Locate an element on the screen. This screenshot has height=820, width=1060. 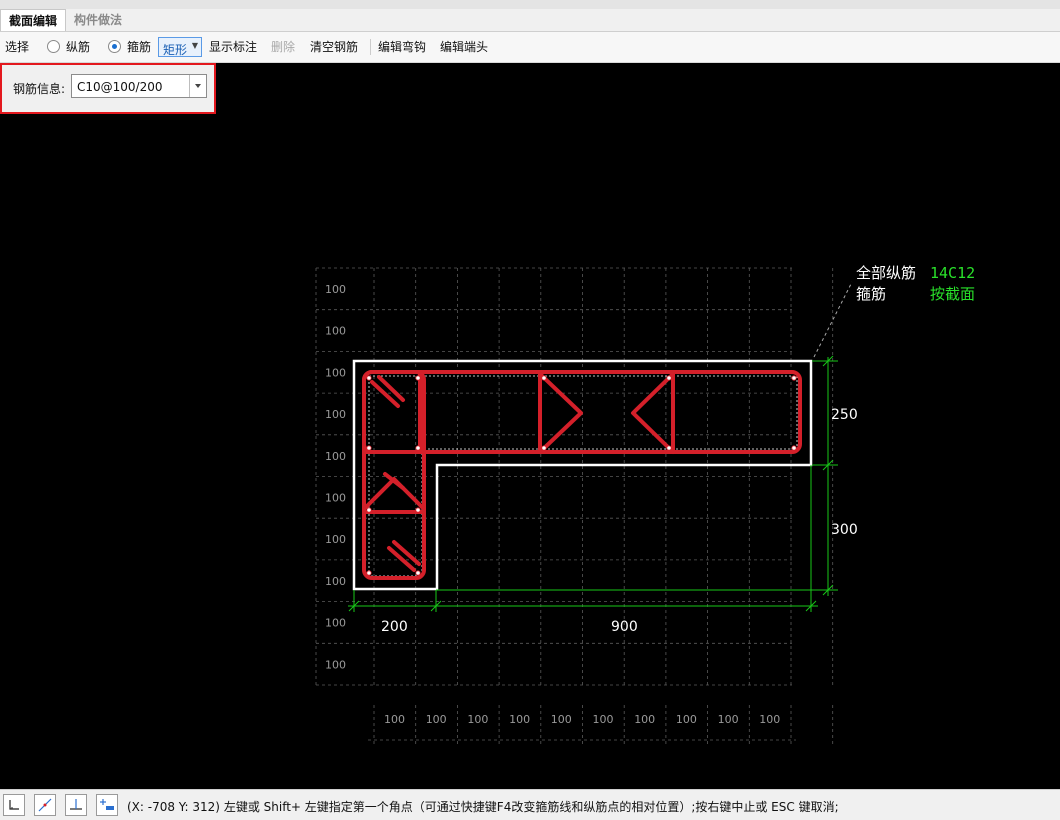
rebar-info-combo: C10@100/200 is located at coordinates (139, 86).